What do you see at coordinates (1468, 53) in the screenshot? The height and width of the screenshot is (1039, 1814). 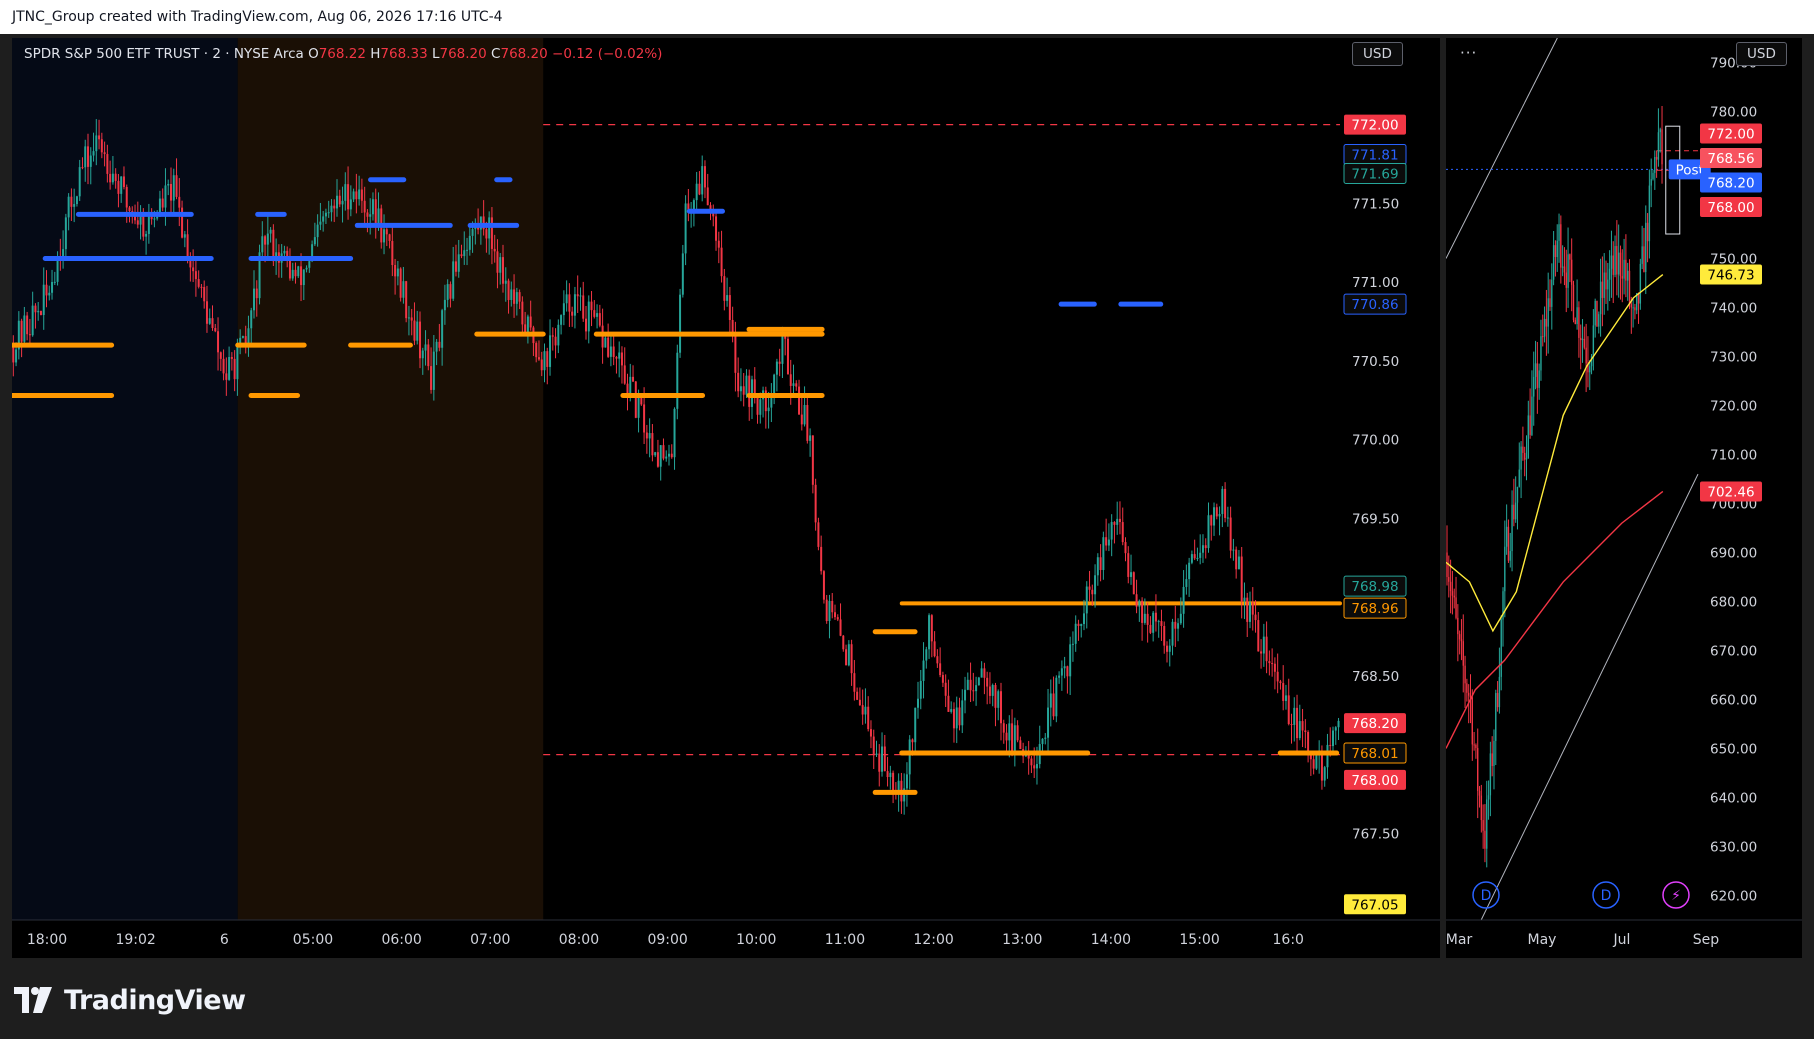 I see `more-options-icon: ···` at bounding box center [1468, 53].